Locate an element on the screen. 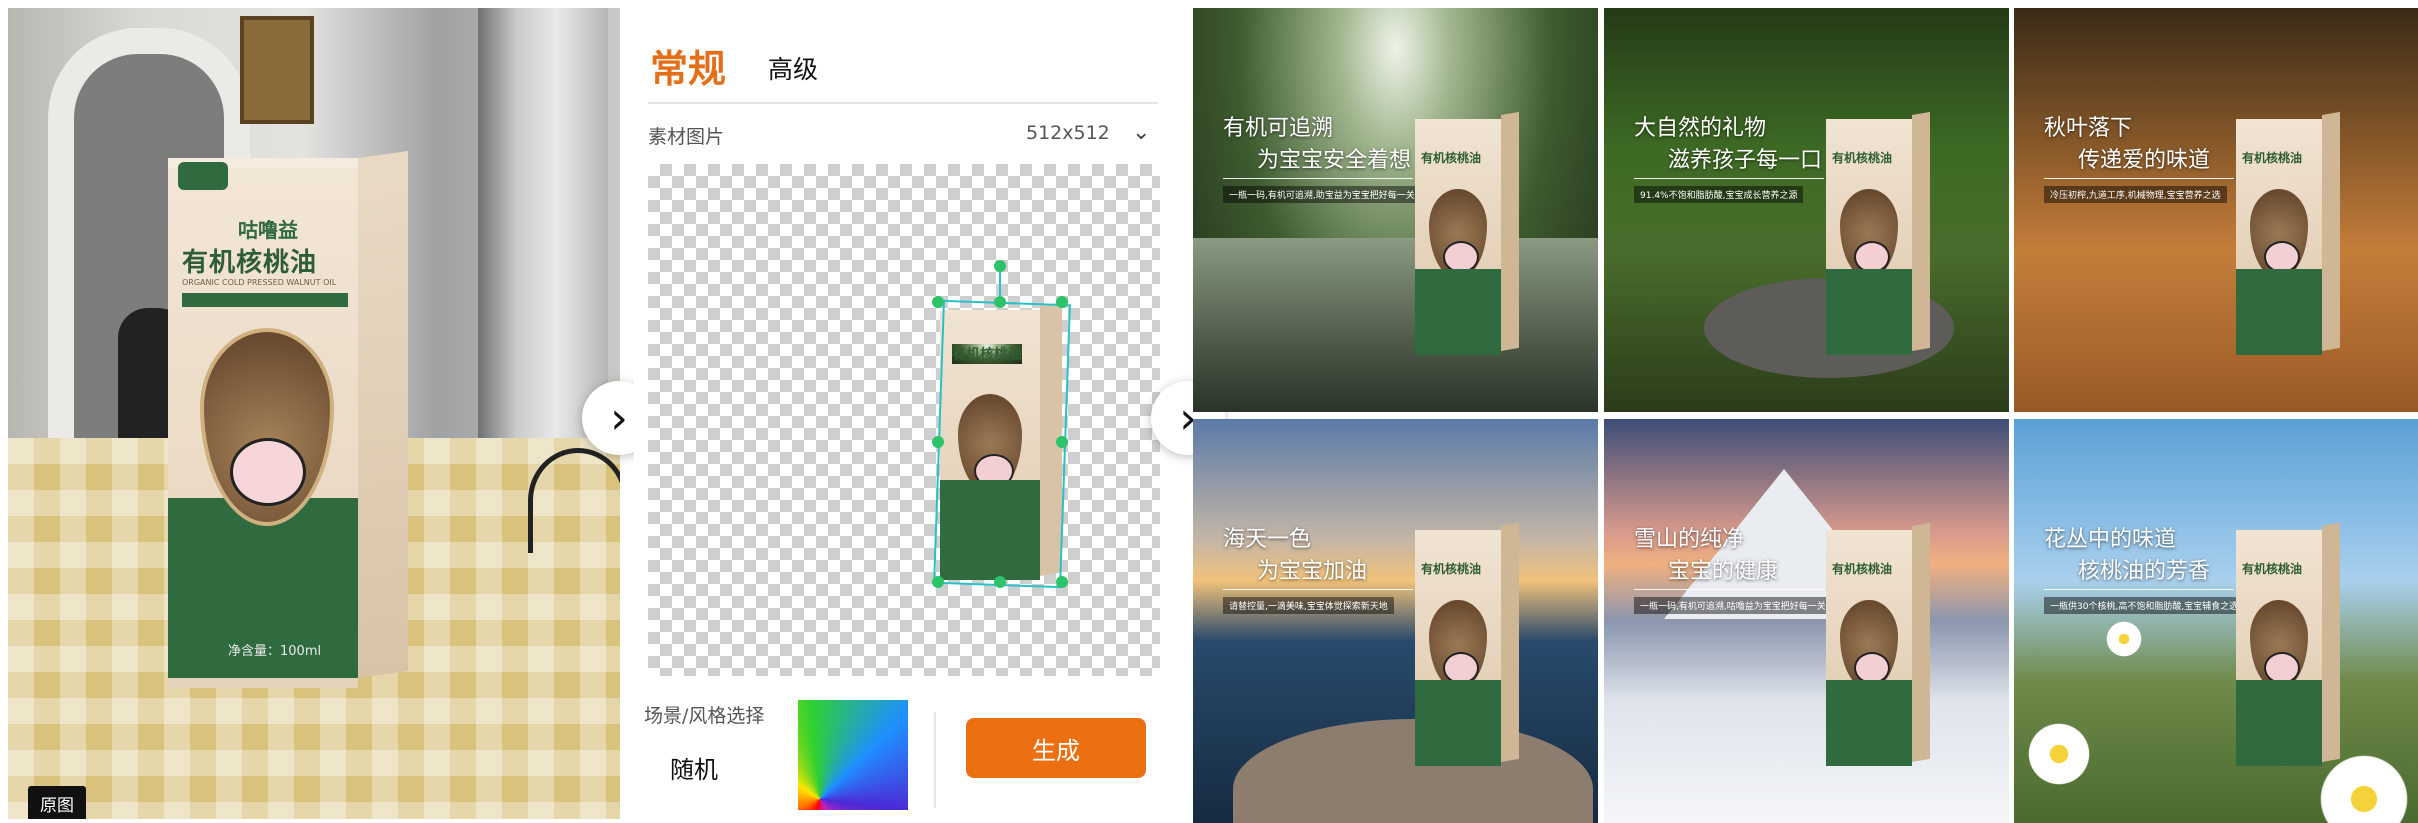 The image size is (2418, 823). result-headline-1: 有机可追溯 is located at coordinates (1278, 128).